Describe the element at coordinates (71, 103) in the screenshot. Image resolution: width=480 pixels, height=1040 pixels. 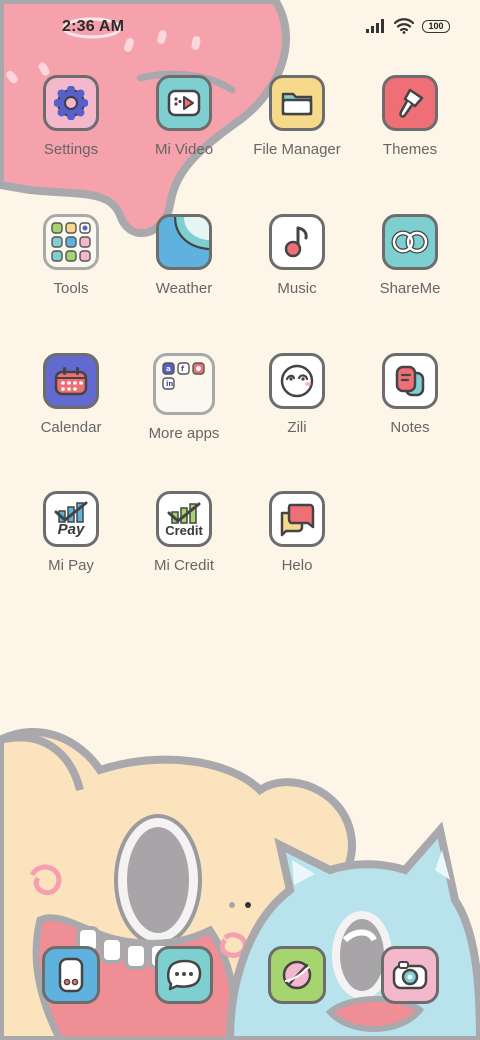
I see `settings-icon` at that location.